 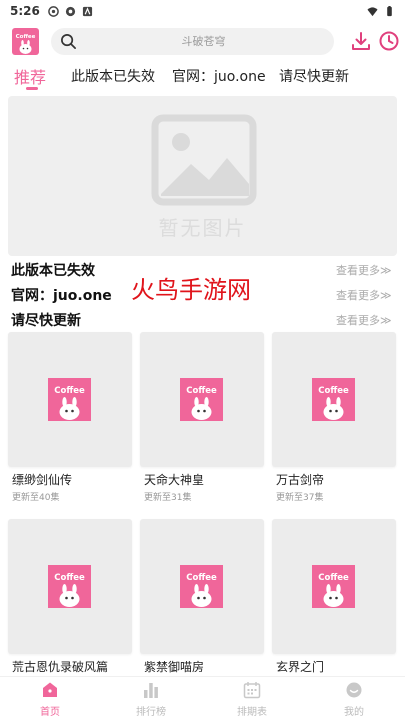 I want to click on nav-label: 排期表, so click(x=252, y=712).